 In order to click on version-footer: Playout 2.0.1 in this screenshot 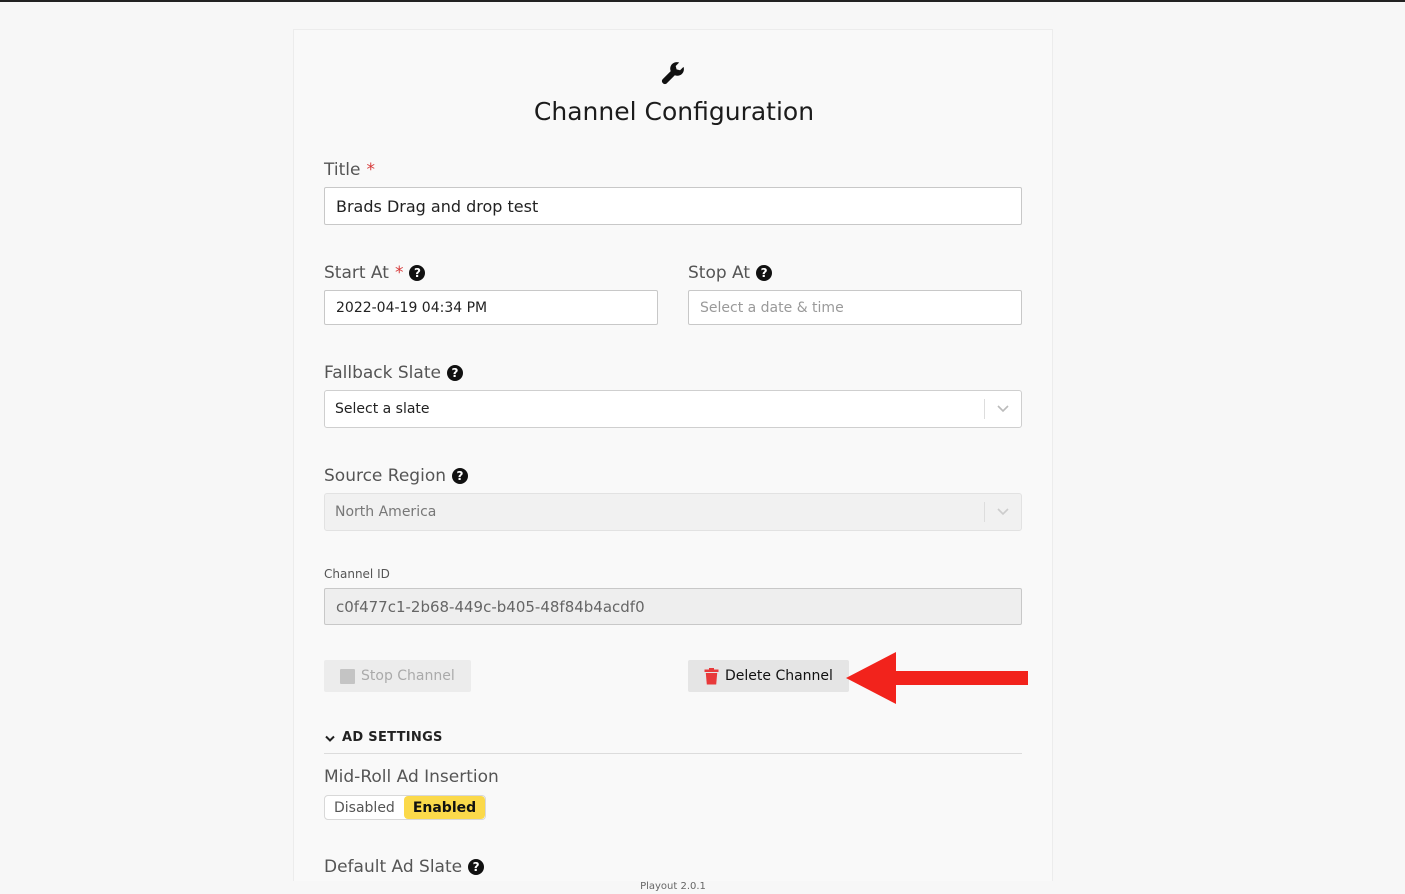, I will do `click(673, 886)`.